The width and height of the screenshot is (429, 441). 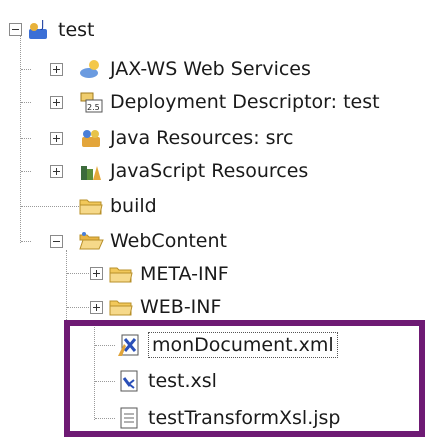 I want to click on tree-item-label: JavaScript Resources, so click(x=209, y=171).